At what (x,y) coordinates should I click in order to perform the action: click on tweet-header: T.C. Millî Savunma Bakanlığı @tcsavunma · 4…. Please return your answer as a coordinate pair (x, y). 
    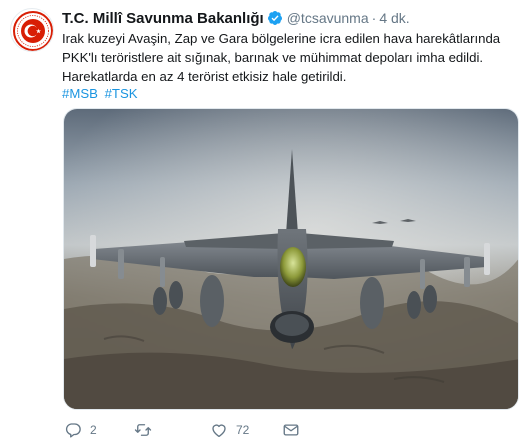
    Looking at the image, I should click on (236, 18).